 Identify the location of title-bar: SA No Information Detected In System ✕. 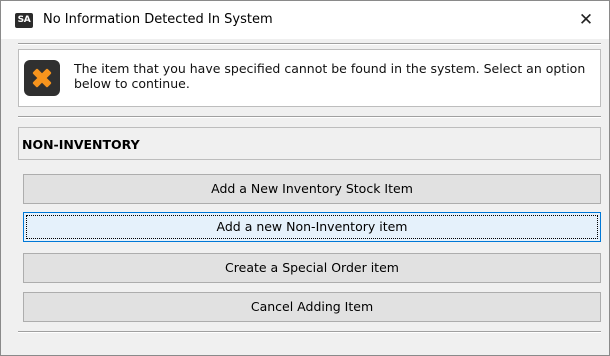
(305, 20).